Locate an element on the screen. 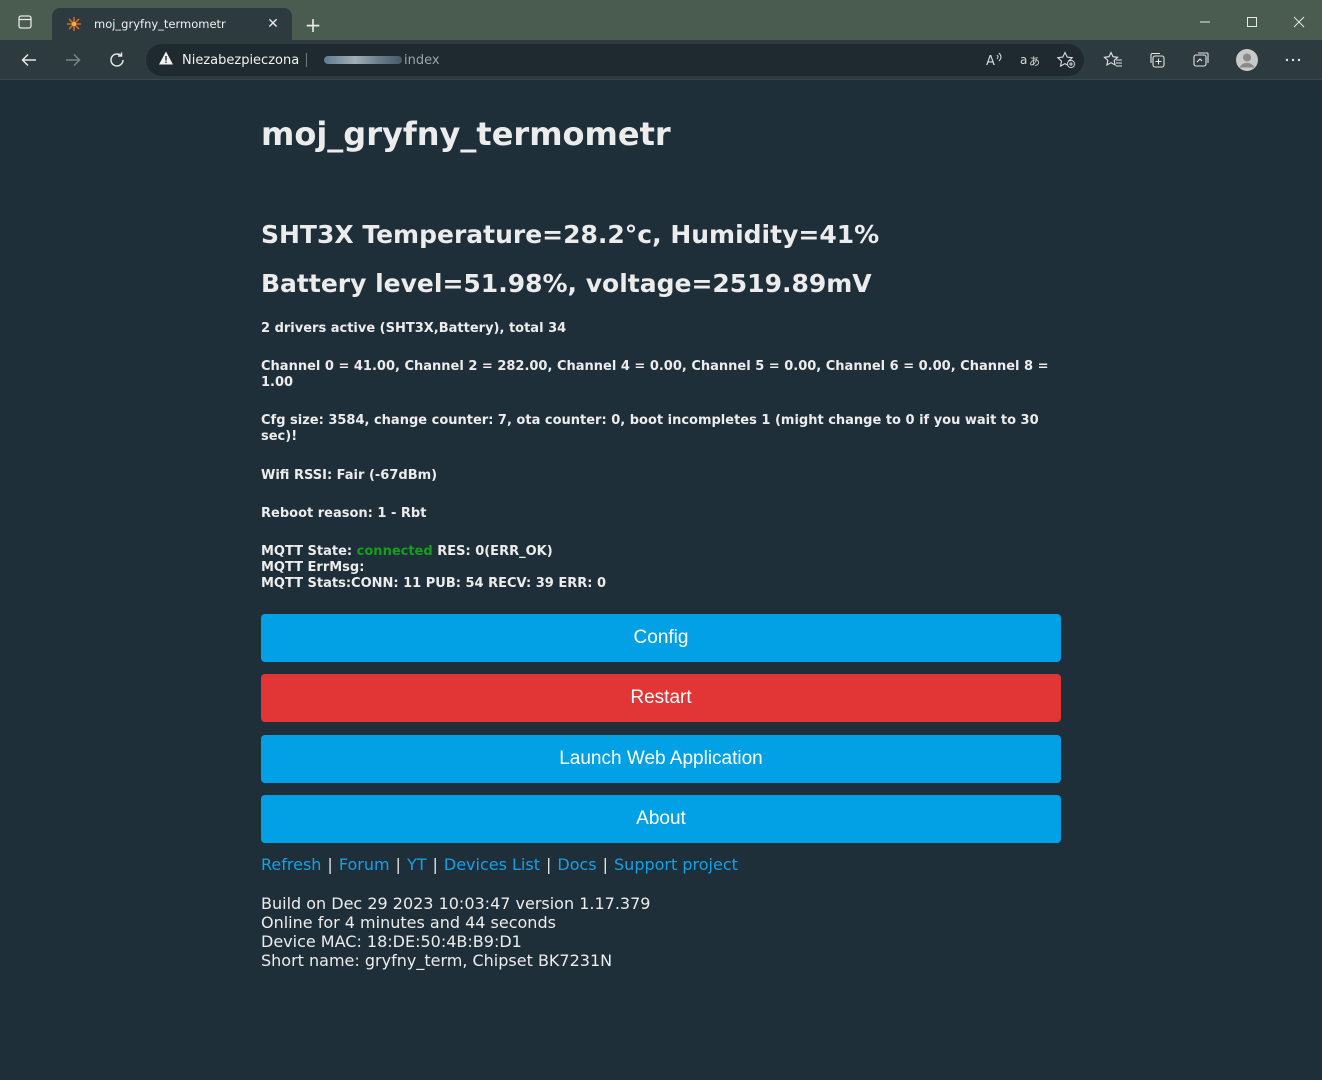 The width and height of the screenshot is (1322, 1080). forum-link: Forum is located at coordinates (364, 864).